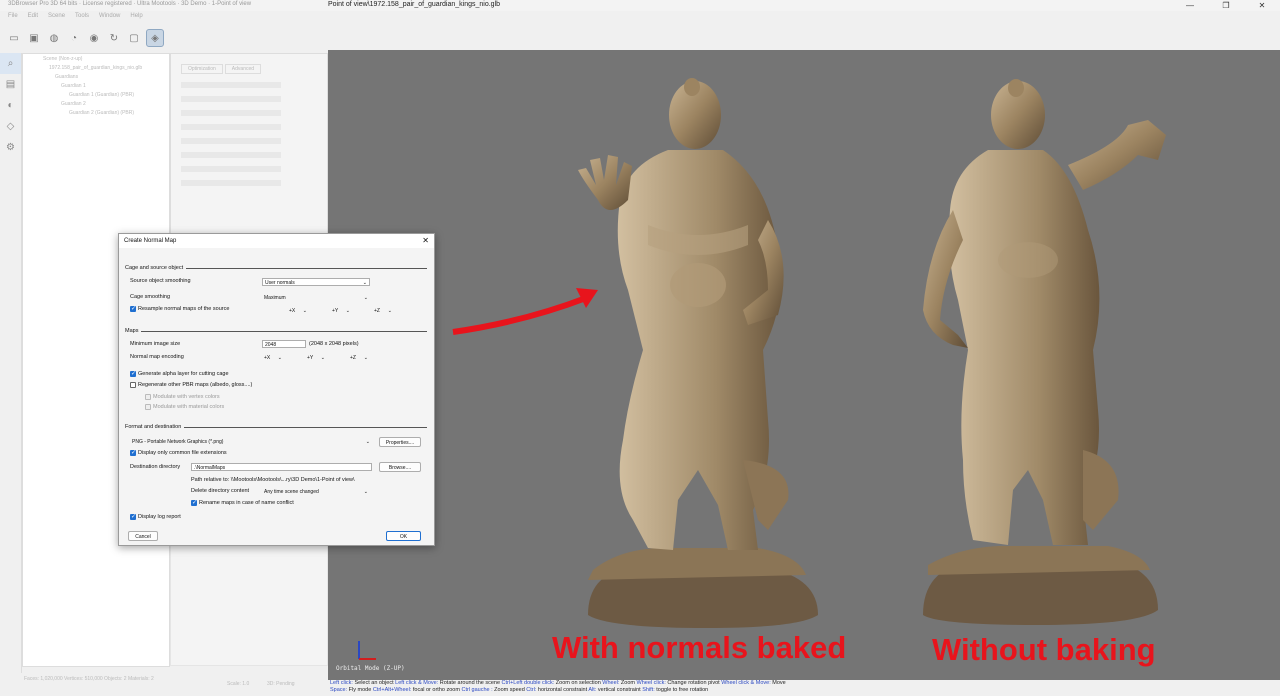  Describe the element at coordinates (186, 397) in the screenshot. I see `vertex-colors-label: Modulate with vertex colors` at that location.